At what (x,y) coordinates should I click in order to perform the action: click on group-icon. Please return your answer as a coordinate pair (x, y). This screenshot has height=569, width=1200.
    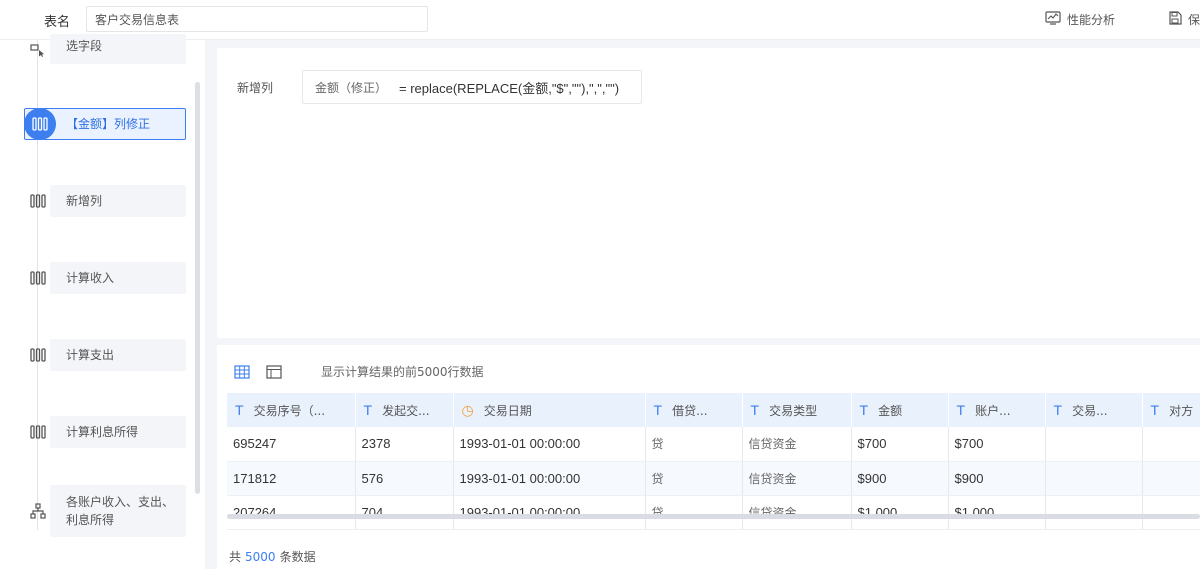
    Looking at the image, I should click on (38, 511).